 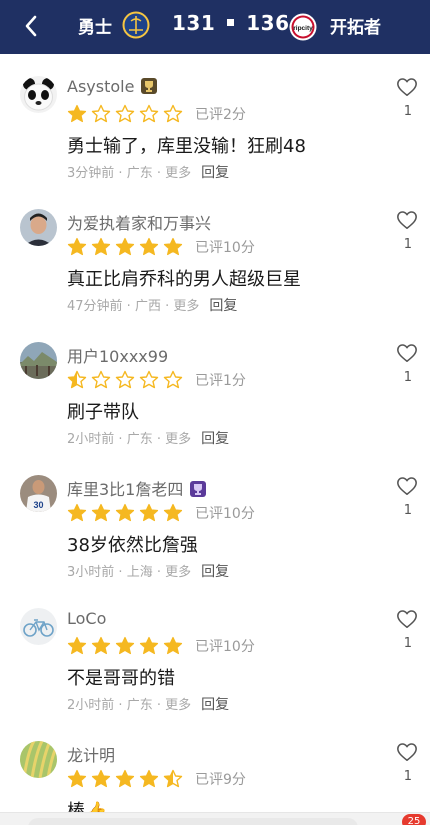 What do you see at coordinates (38, 626) in the screenshot?
I see `user-avatar-bicycle` at bounding box center [38, 626].